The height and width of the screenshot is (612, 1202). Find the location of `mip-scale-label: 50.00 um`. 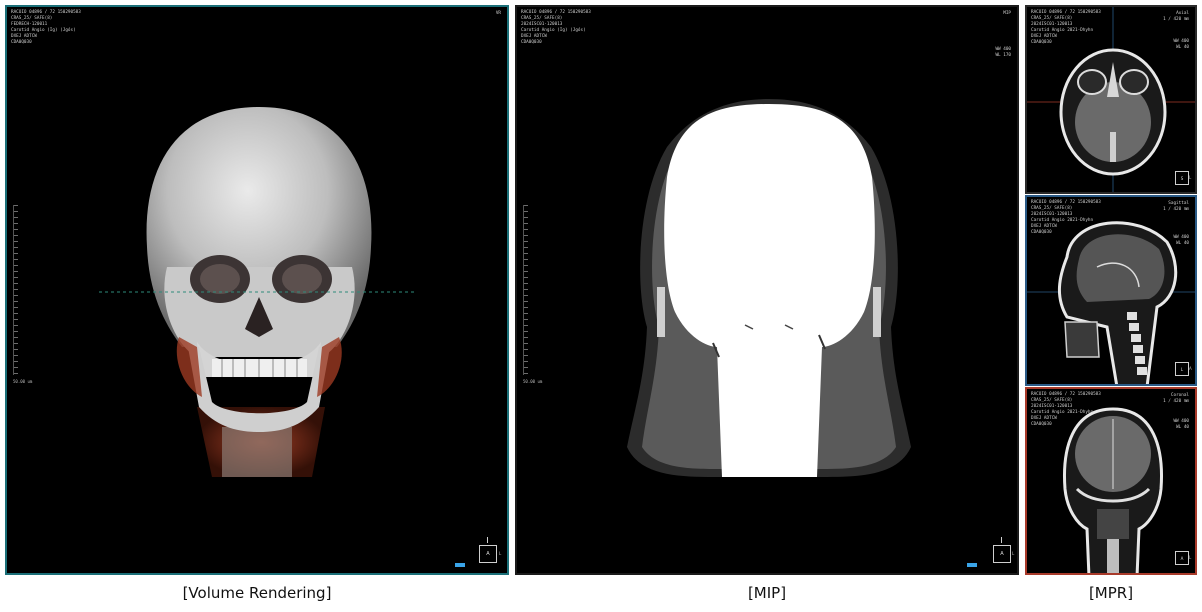

mip-scale-label: 50.00 um is located at coordinates (533, 381).